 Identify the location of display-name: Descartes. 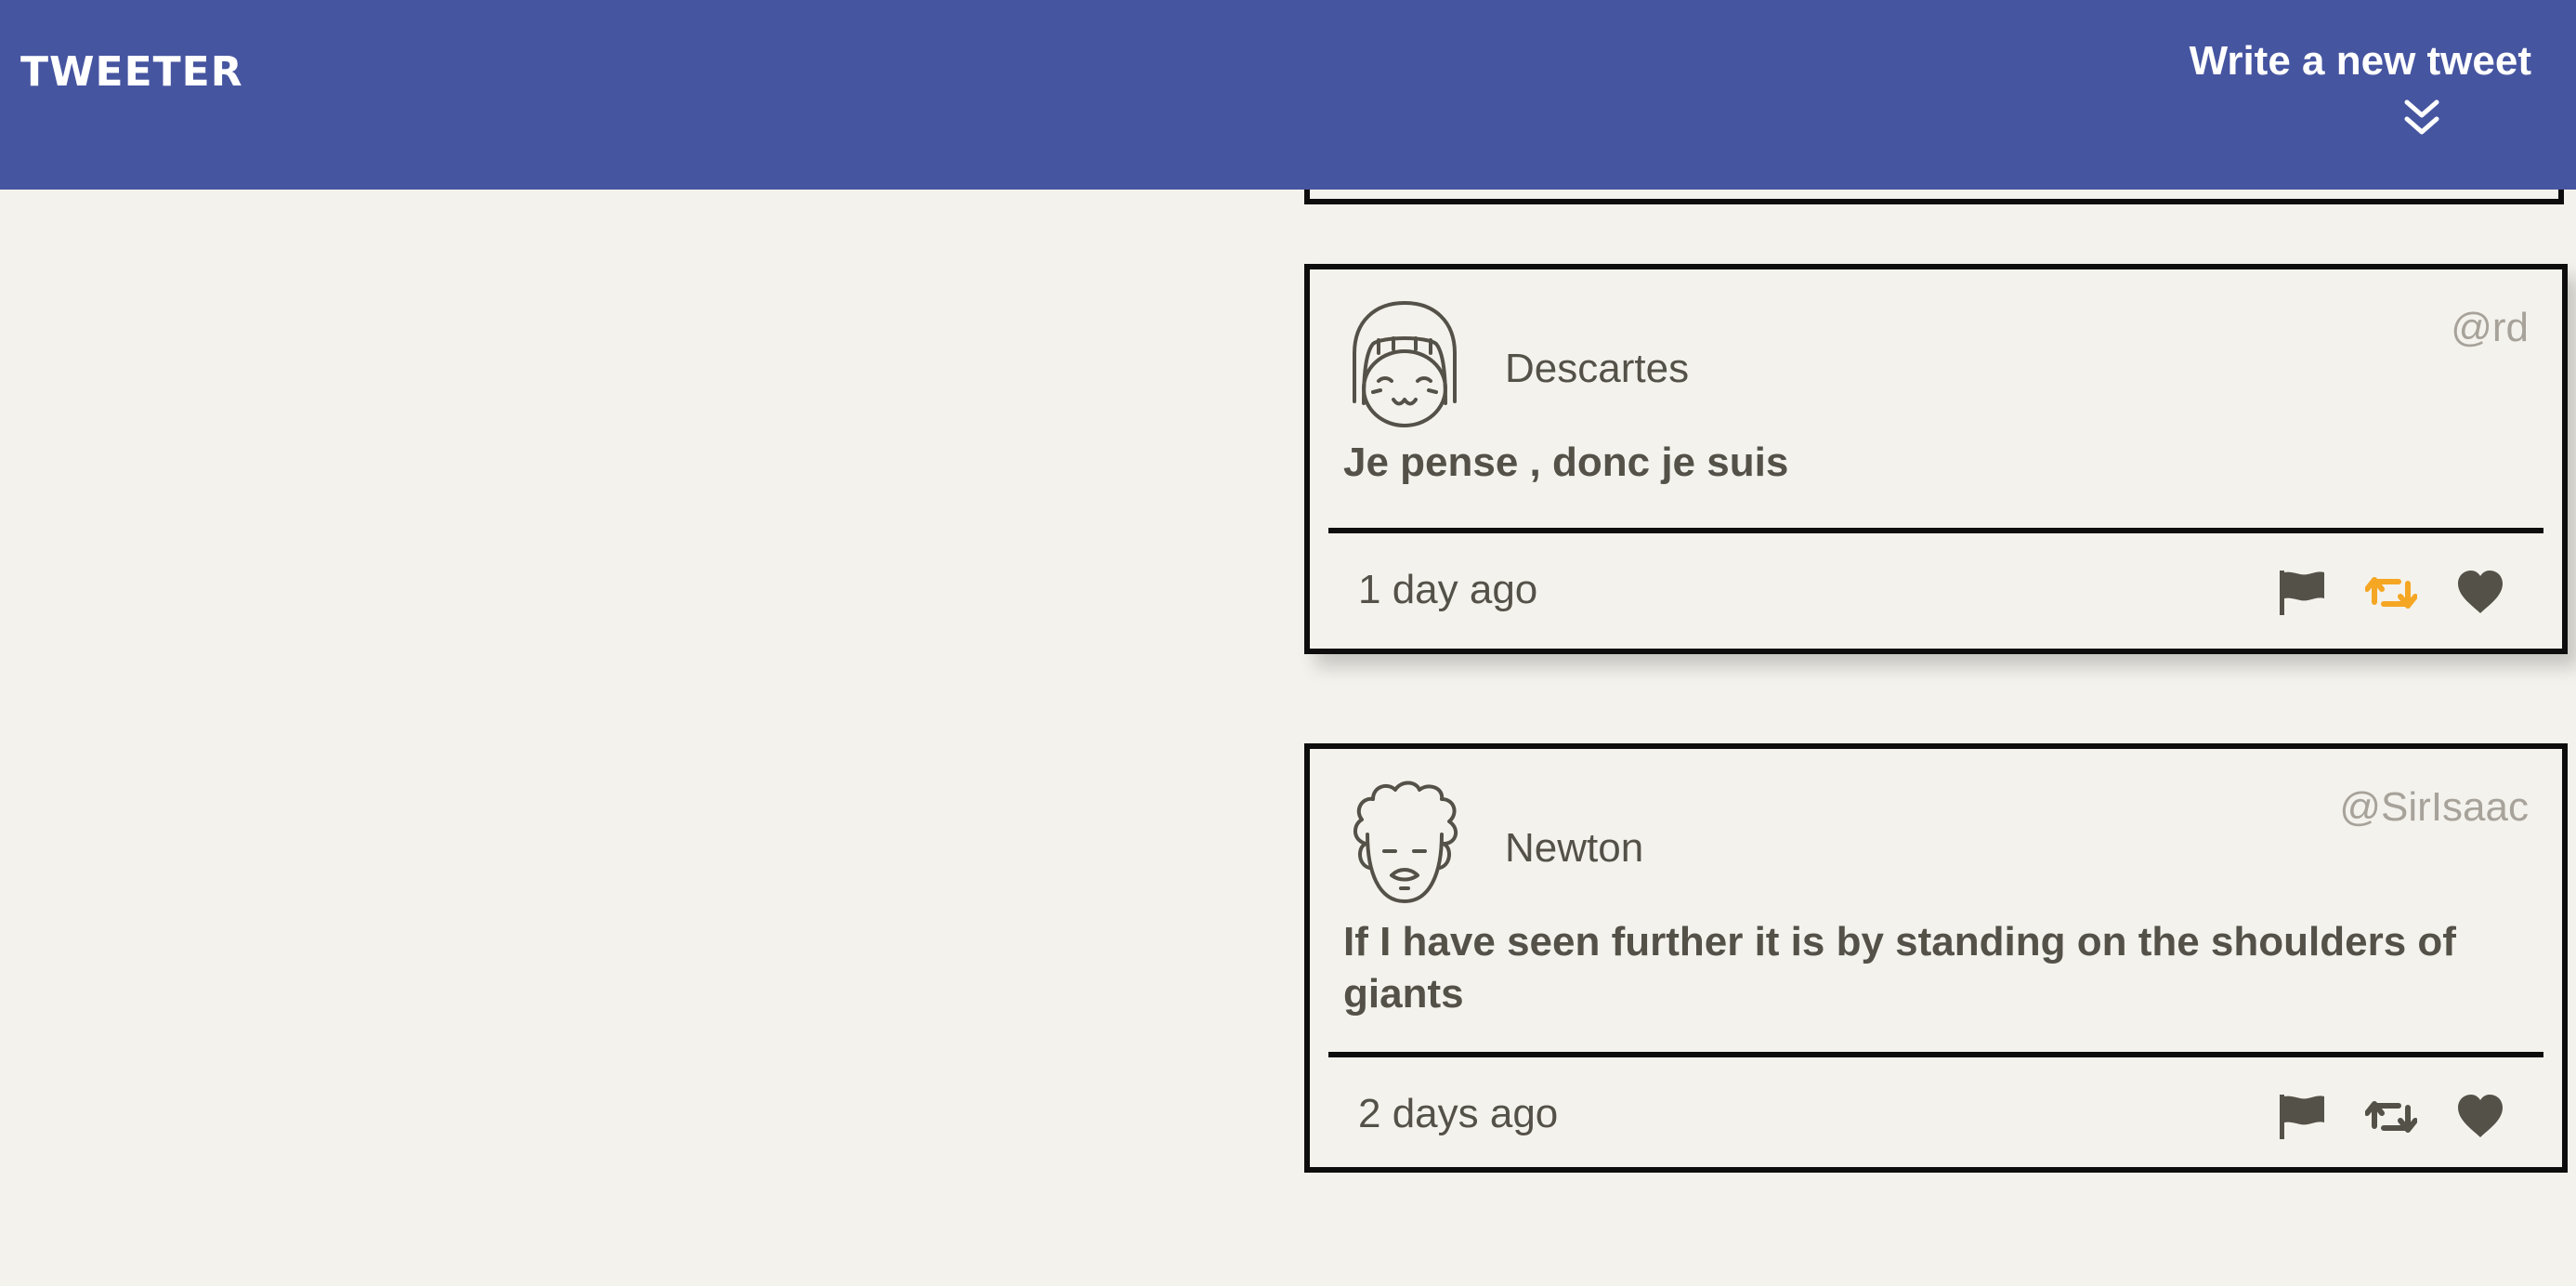
(1598, 368).